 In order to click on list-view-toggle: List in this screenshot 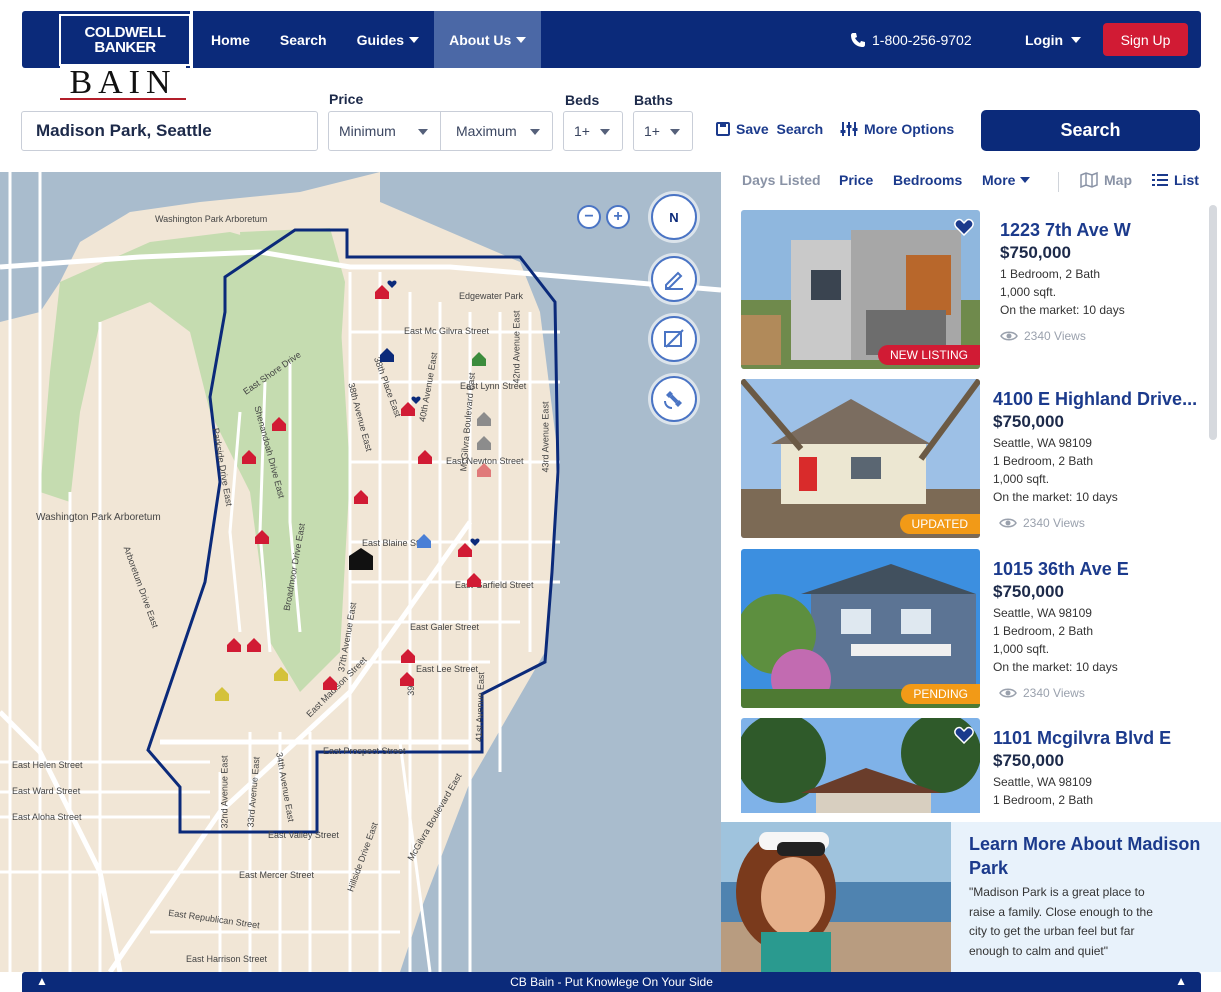, I will do `click(1175, 180)`.